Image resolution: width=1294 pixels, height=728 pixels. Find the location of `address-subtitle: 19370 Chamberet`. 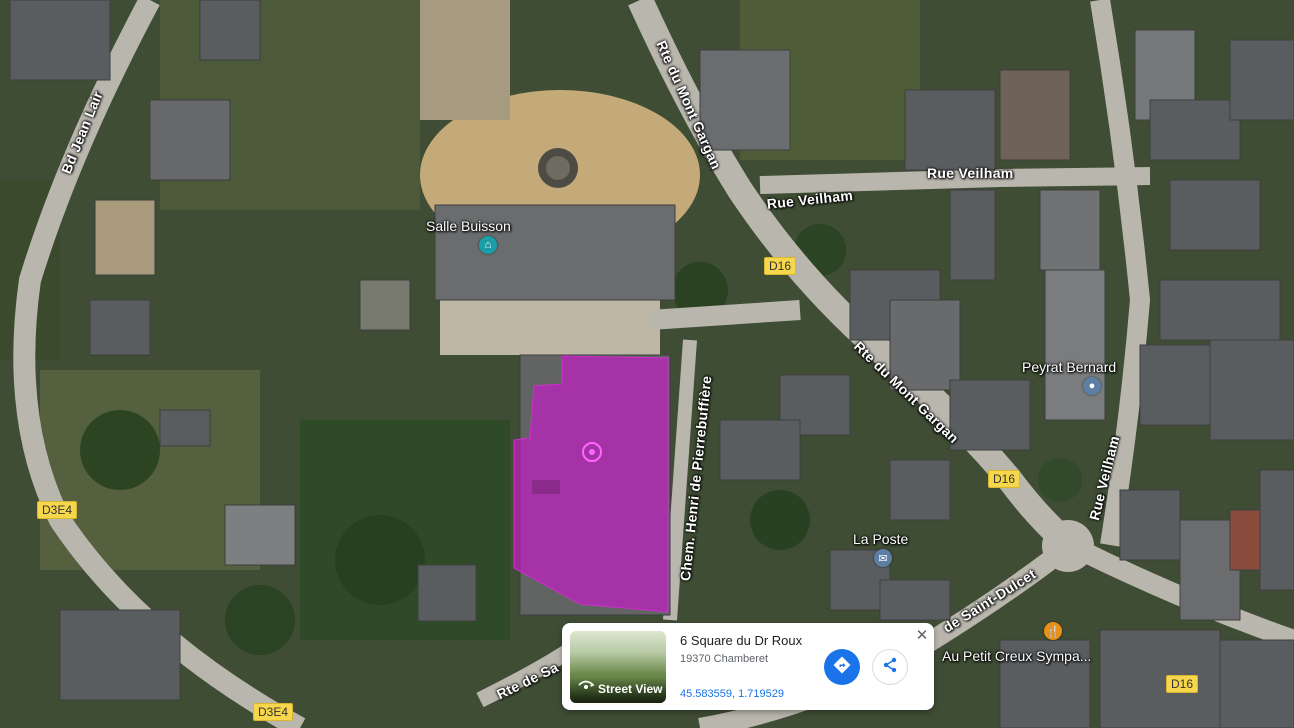

address-subtitle: 19370 Chamberet is located at coordinates (724, 659).